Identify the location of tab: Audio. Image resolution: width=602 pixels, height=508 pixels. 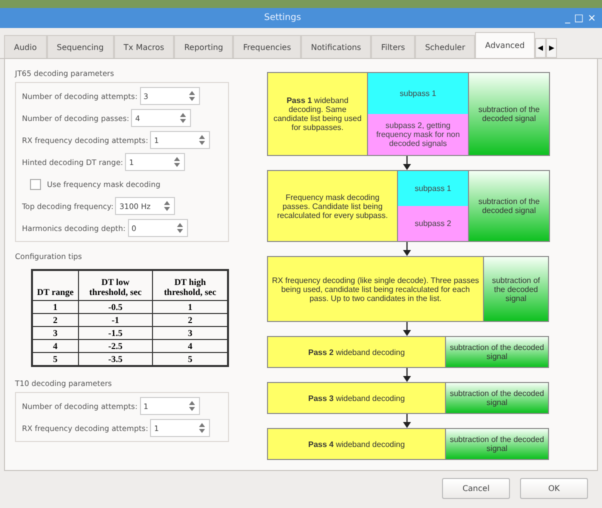
(25, 46).